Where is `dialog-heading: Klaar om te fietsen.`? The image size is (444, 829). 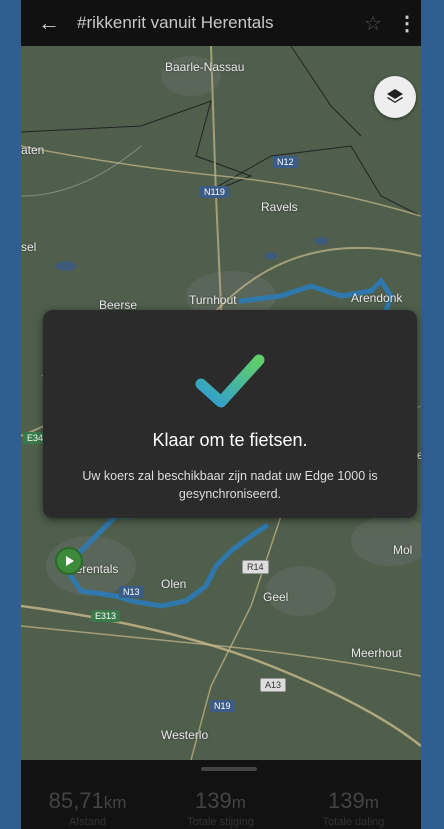
dialog-heading: Klaar om te fietsen. is located at coordinates (230, 440).